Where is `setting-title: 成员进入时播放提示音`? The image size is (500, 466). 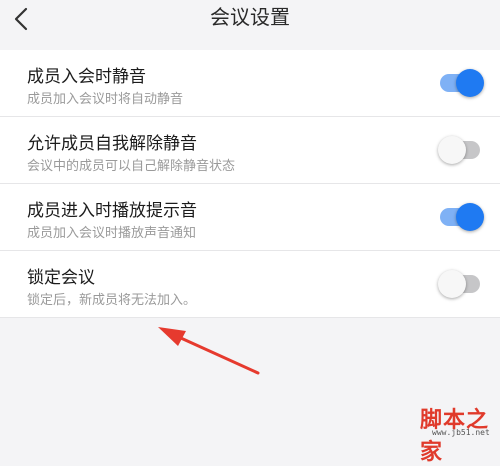 setting-title: 成员进入时播放提示音 is located at coordinates (112, 211).